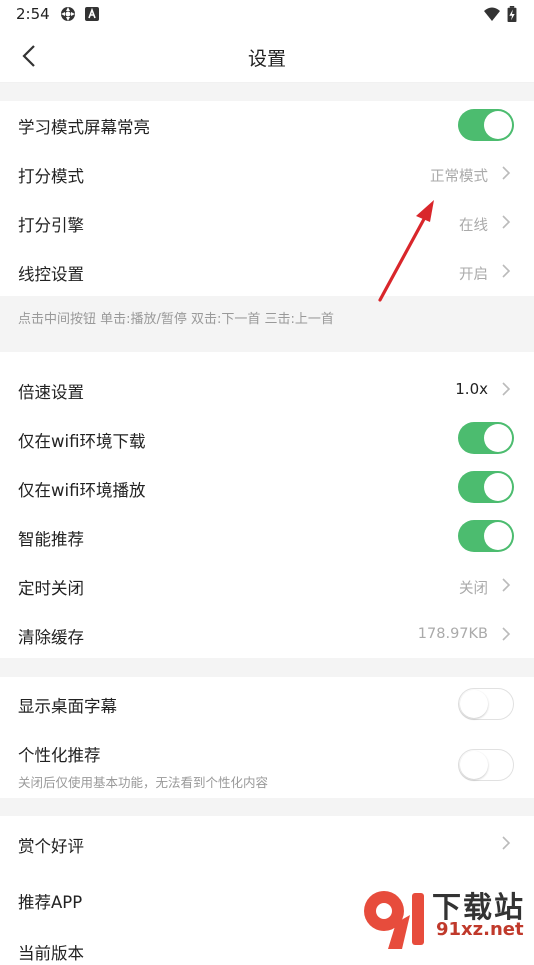 Image resolution: width=534 pixels, height=965 pixels. What do you see at coordinates (480, 929) in the screenshot?
I see `watermark-url: 91xz.net` at bounding box center [480, 929].